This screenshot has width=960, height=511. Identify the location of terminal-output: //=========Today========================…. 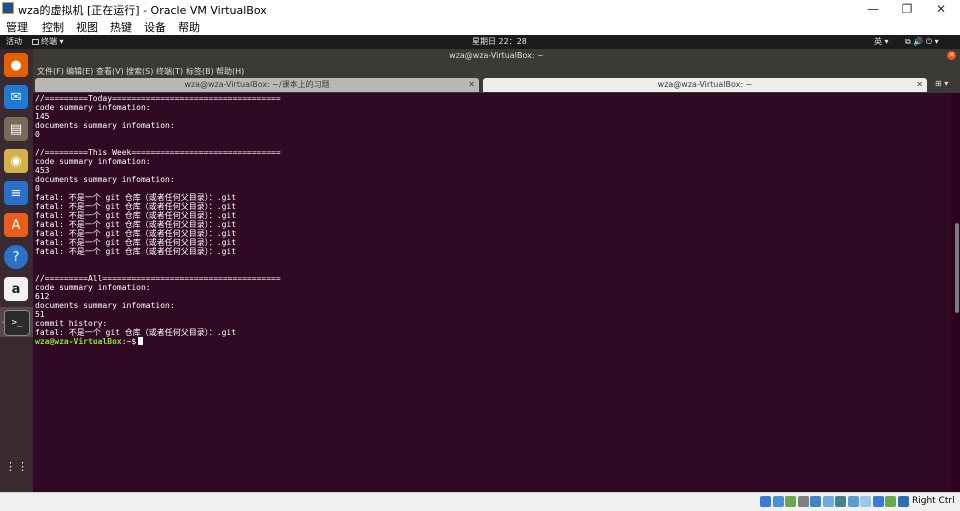
(158, 220).